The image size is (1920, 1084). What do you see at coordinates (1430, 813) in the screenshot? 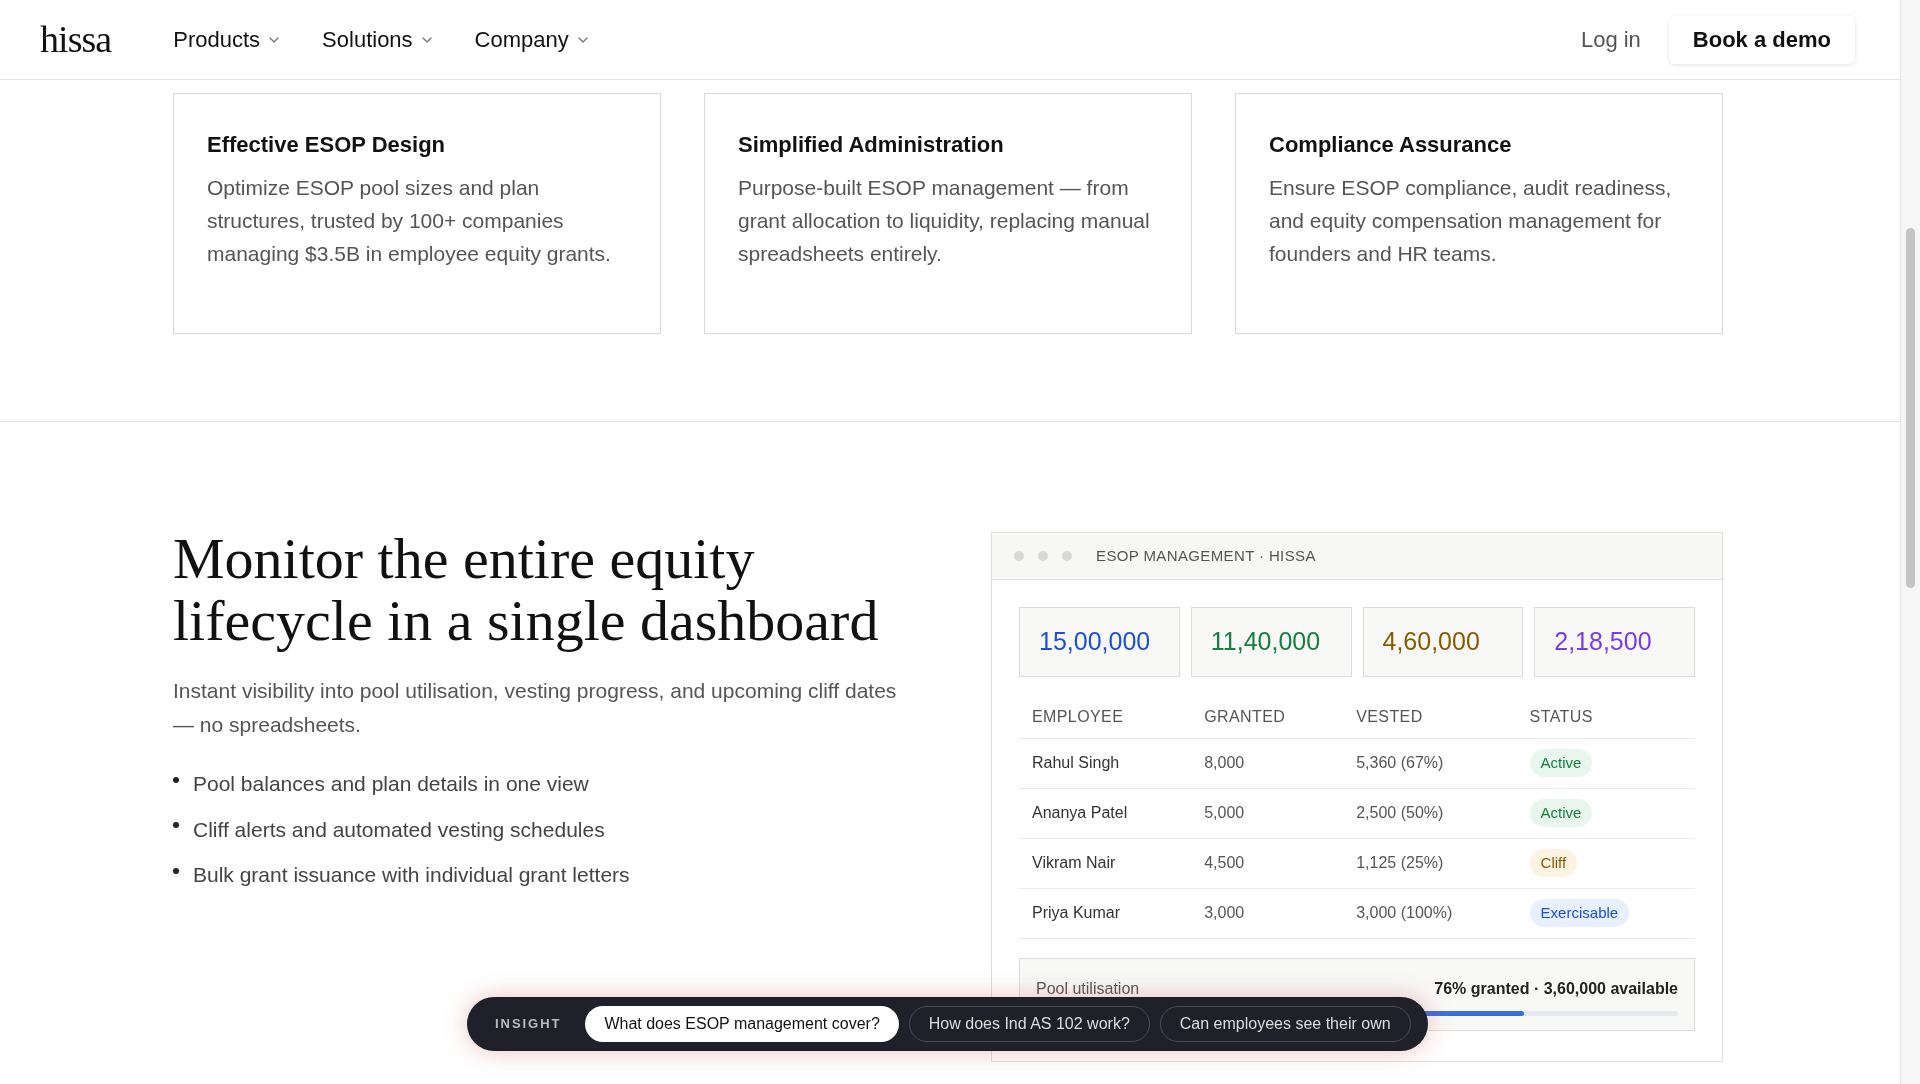
I see `table-cell: 2,500 (50%)` at bounding box center [1430, 813].